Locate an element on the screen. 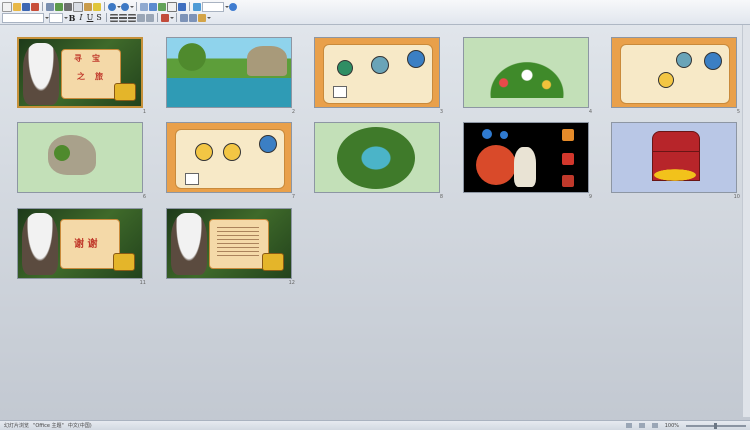 The height and width of the screenshot is (430, 750). align-center-icon is located at coordinates (123, 17).